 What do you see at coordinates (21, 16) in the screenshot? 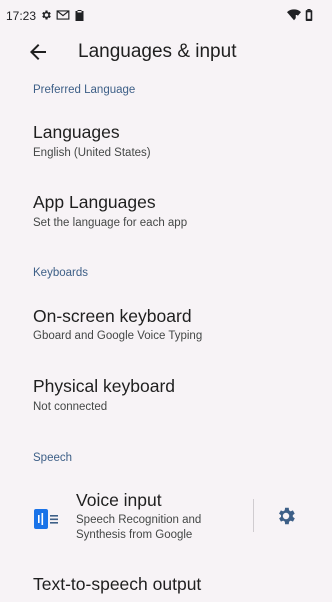
I see `status-time: 17:23` at bounding box center [21, 16].